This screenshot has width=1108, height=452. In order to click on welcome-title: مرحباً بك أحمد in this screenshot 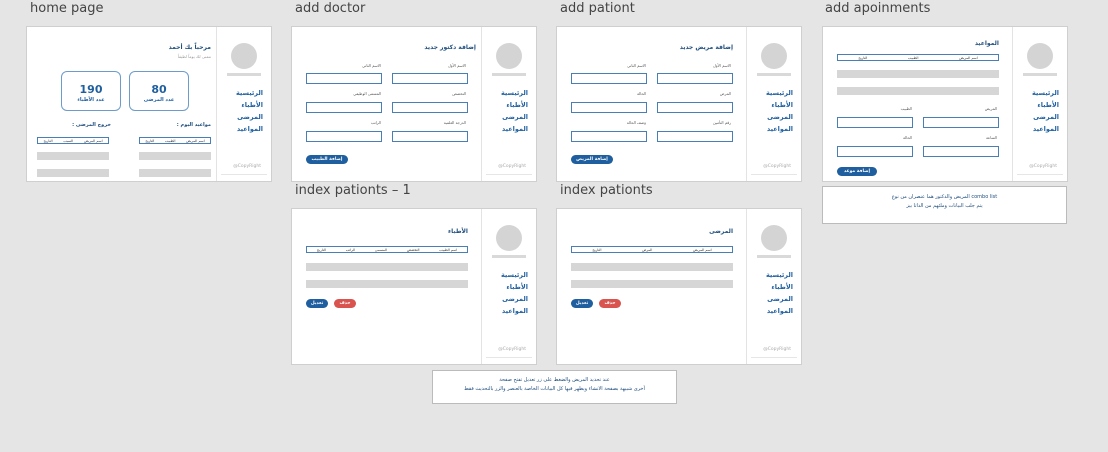, I will do `click(189, 47)`.